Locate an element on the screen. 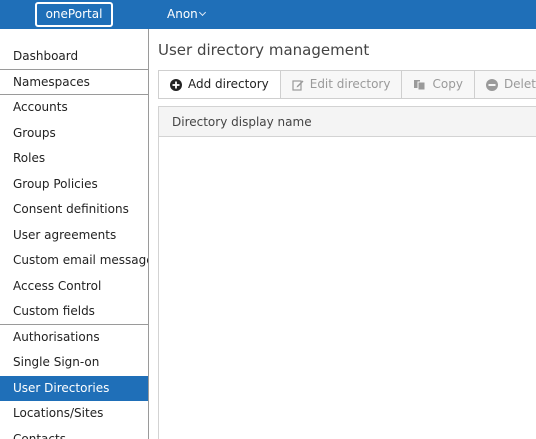  sidebar-item-access-control: Access Control is located at coordinates (74, 287).